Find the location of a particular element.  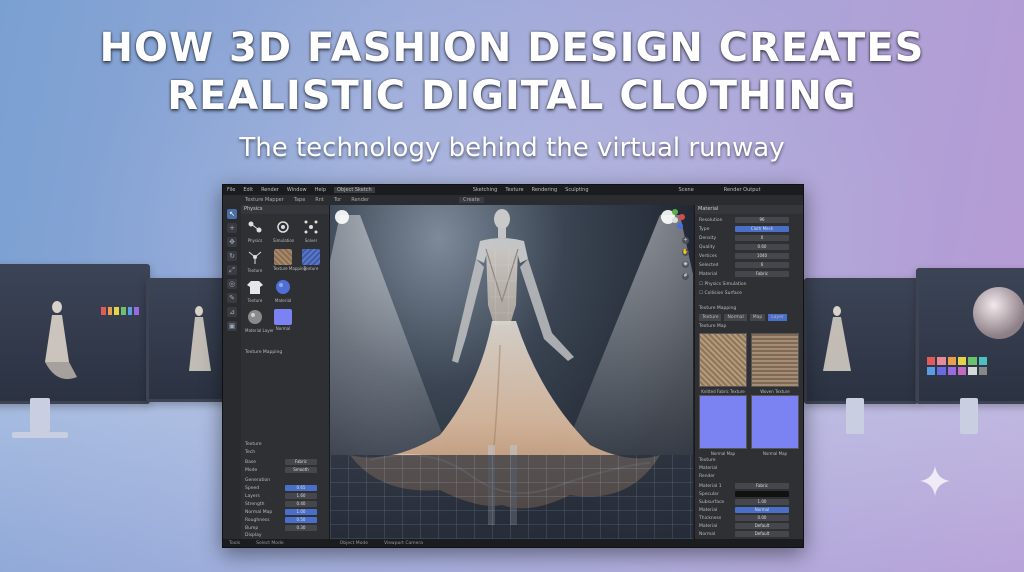

tool-material: Material is located at coordinates (283, 291).